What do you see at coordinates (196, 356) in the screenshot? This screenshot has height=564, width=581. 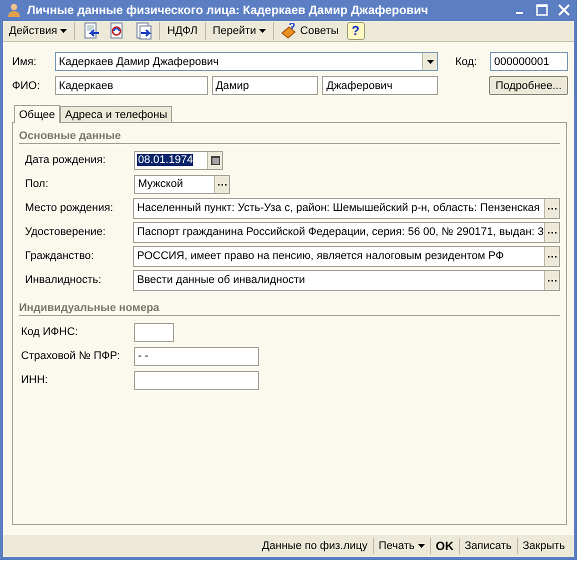 I see `input-field: - -` at bounding box center [196, 356].